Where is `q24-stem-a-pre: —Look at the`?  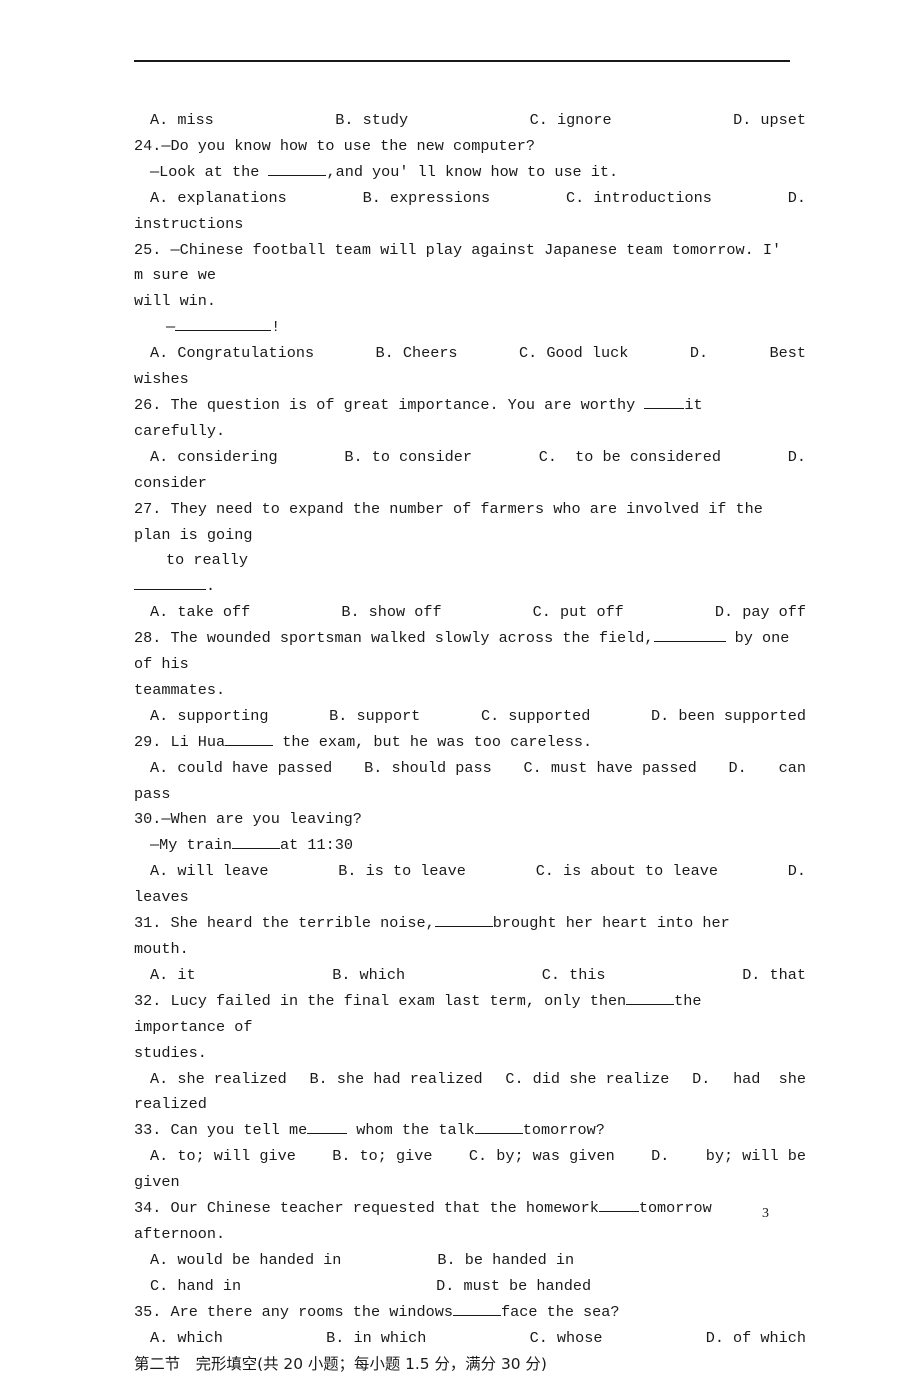 q24-stem-a-pre: —Look at the is located at coordinates (209, 172).